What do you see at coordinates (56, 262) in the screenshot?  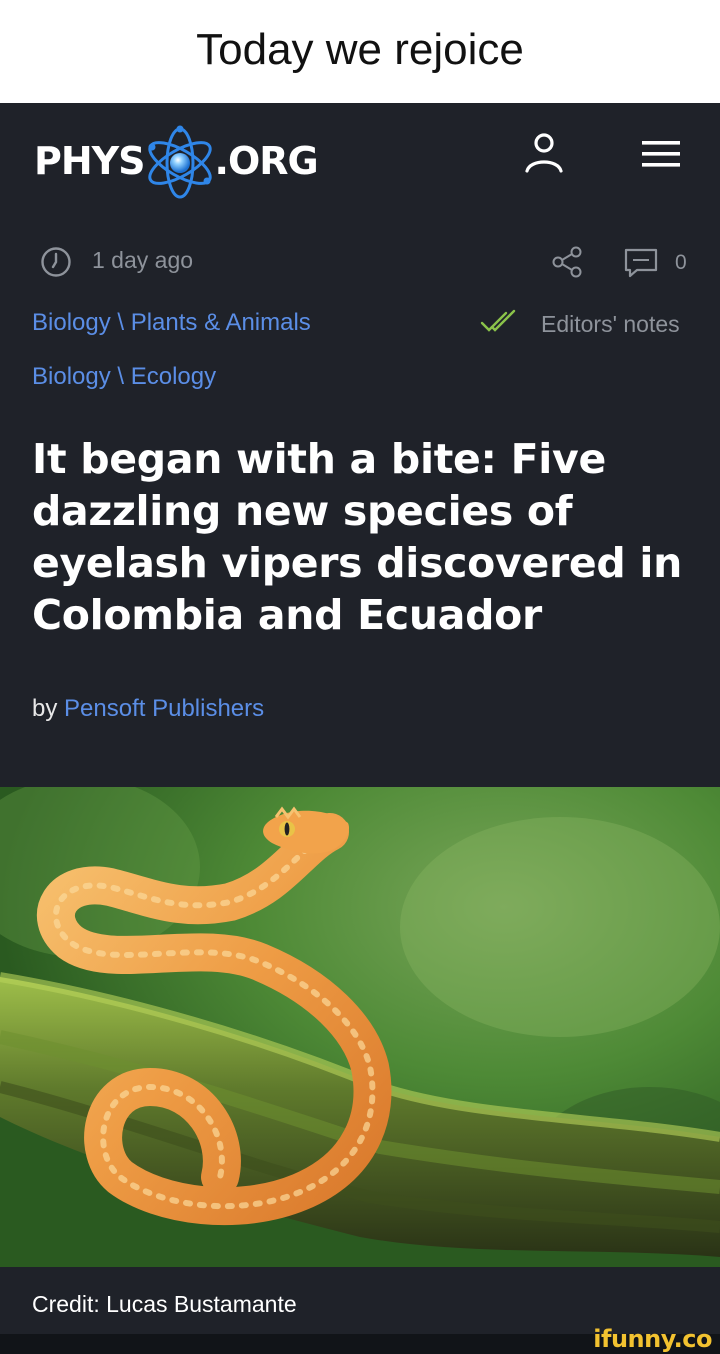 I see `clock-icon` at bounding box center [56, 262].